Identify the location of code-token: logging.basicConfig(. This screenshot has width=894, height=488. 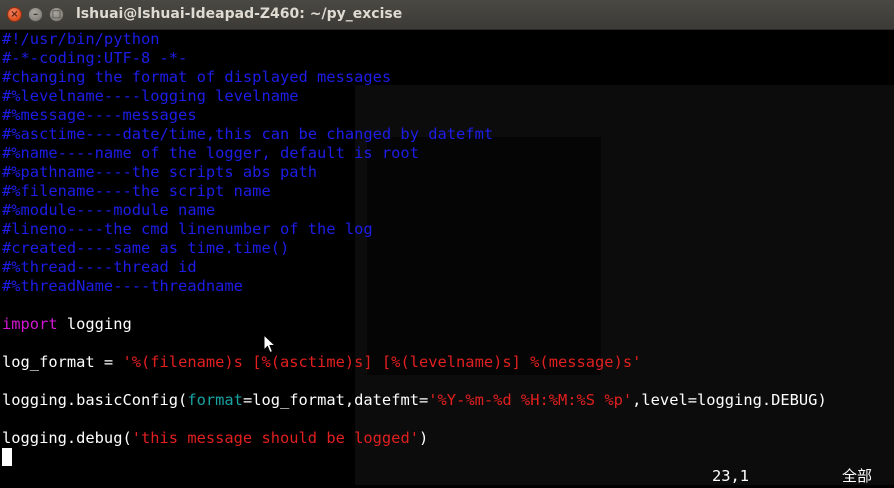
(95, 400).